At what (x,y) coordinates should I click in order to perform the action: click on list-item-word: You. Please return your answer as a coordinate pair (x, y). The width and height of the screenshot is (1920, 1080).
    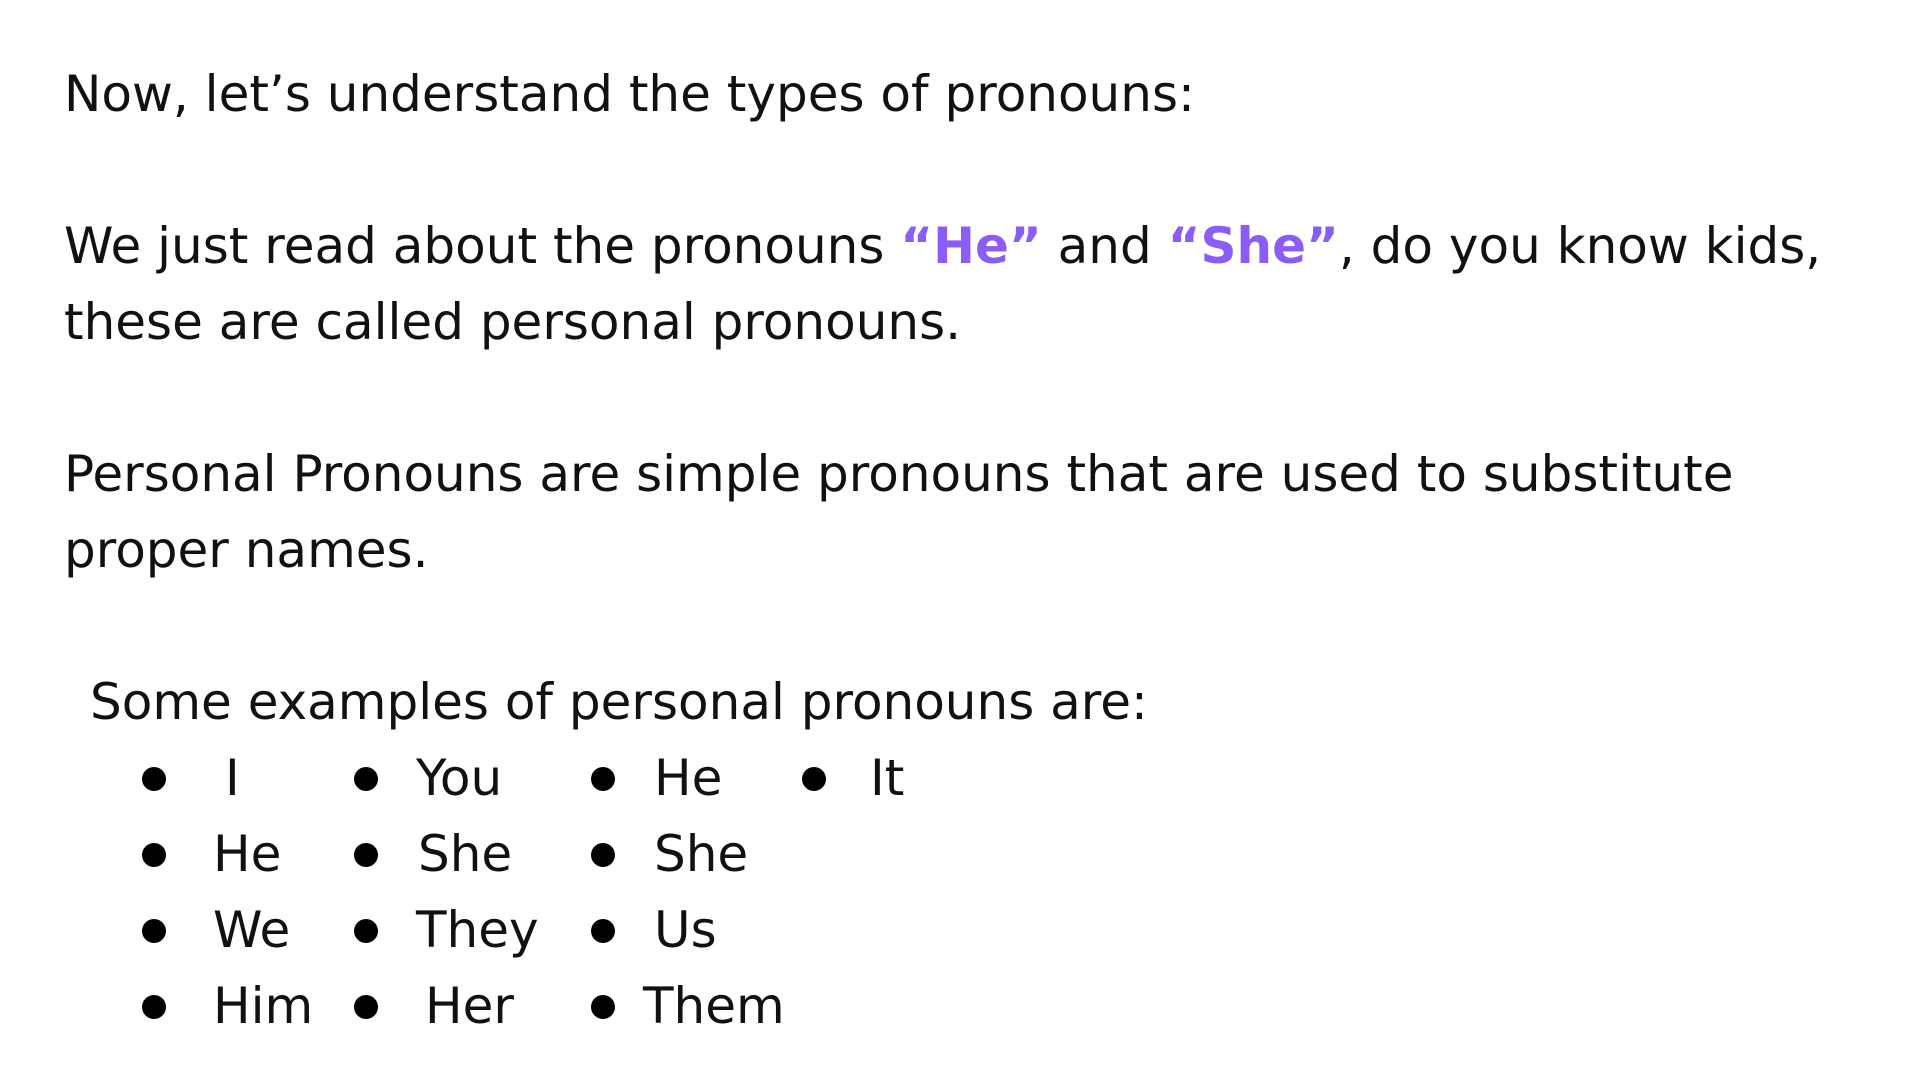
    Looking at the image, I should click on (459, 778).